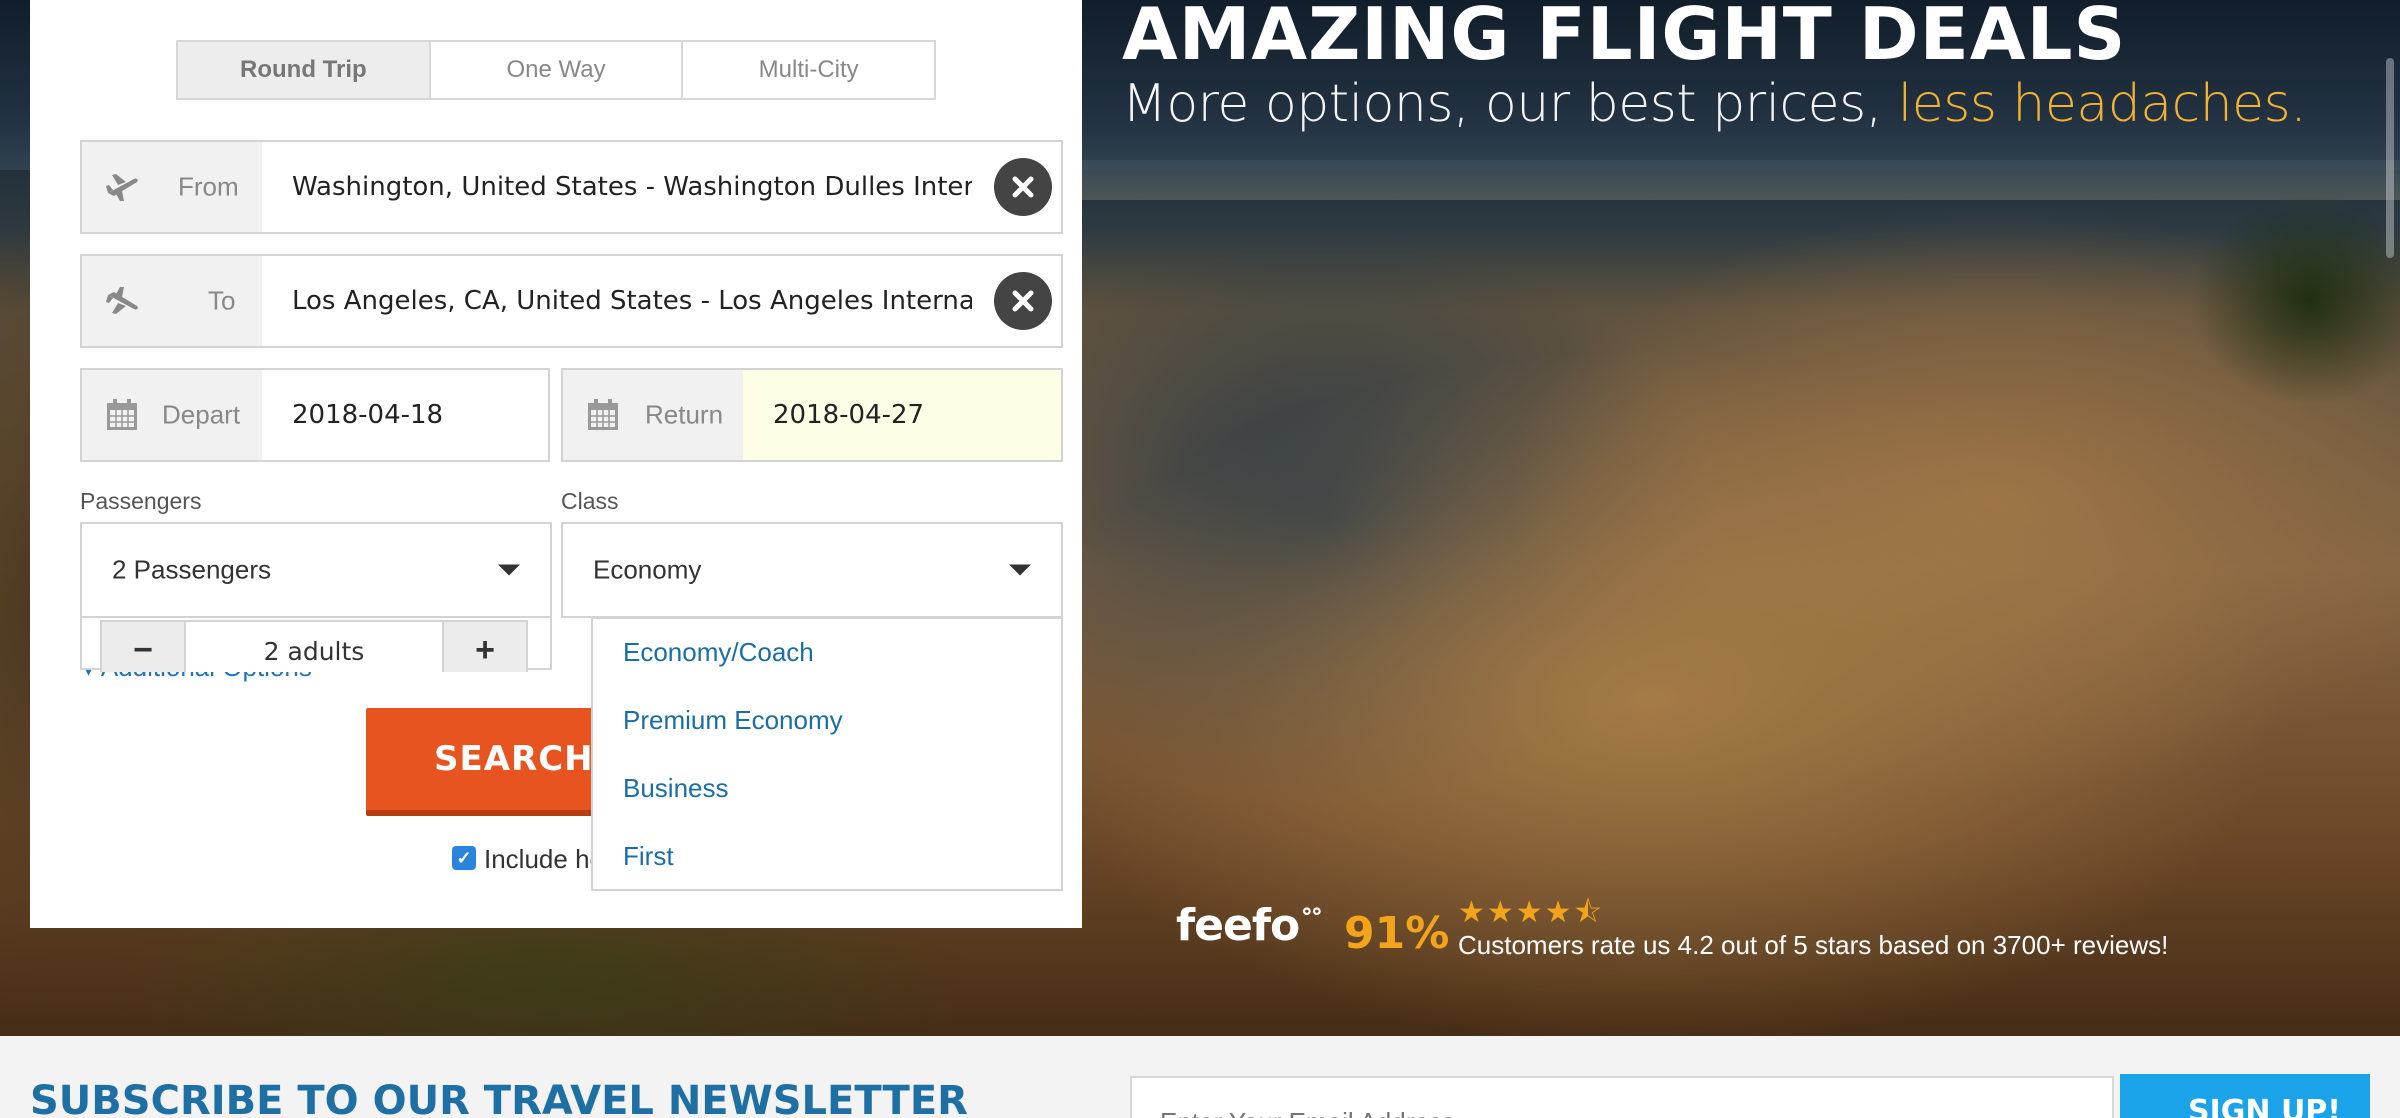  What do you see at coordinates (590, 501) in the screenshot?
I see `class-label: Class` at bounding box center [590, 501].